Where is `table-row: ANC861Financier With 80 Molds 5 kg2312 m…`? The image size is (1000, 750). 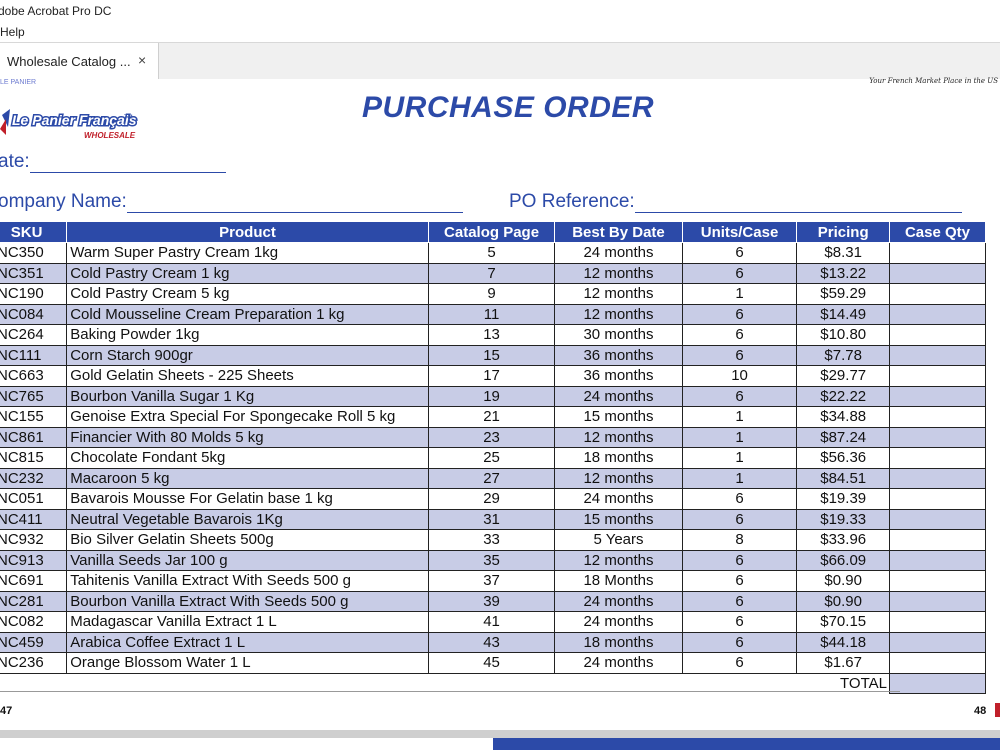 table-row: ANC861Financier With 80 Molds 5 kg2312 m… is located at coordinates (493, 437).